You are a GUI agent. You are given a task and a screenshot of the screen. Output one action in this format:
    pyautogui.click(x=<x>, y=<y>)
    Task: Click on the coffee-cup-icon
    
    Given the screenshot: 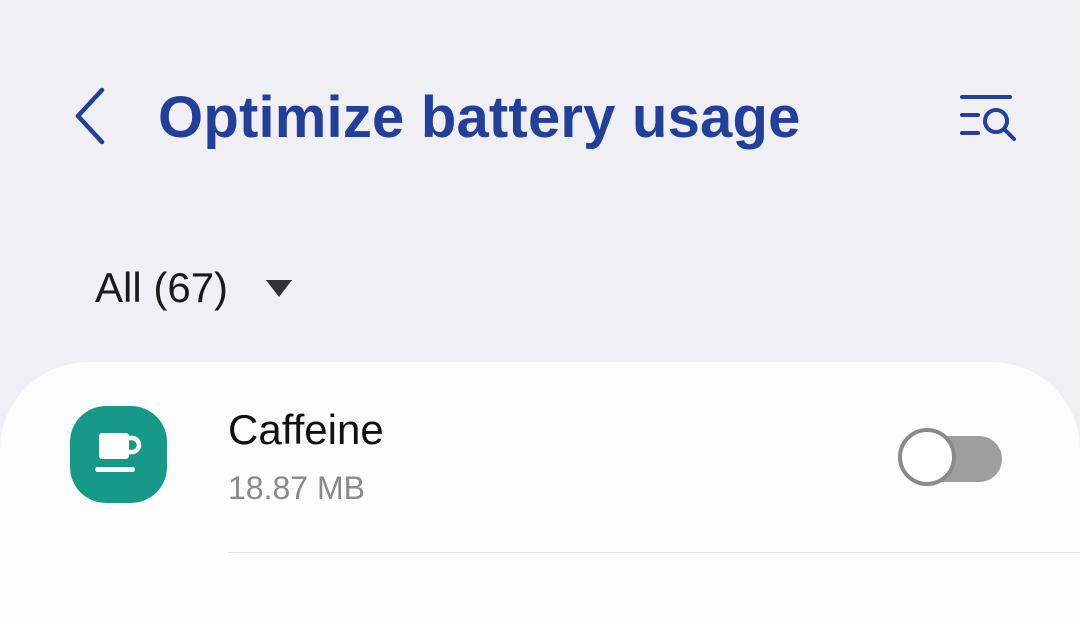 What is the action you would take?
    pyautogui.click(x=117, y=452)
    